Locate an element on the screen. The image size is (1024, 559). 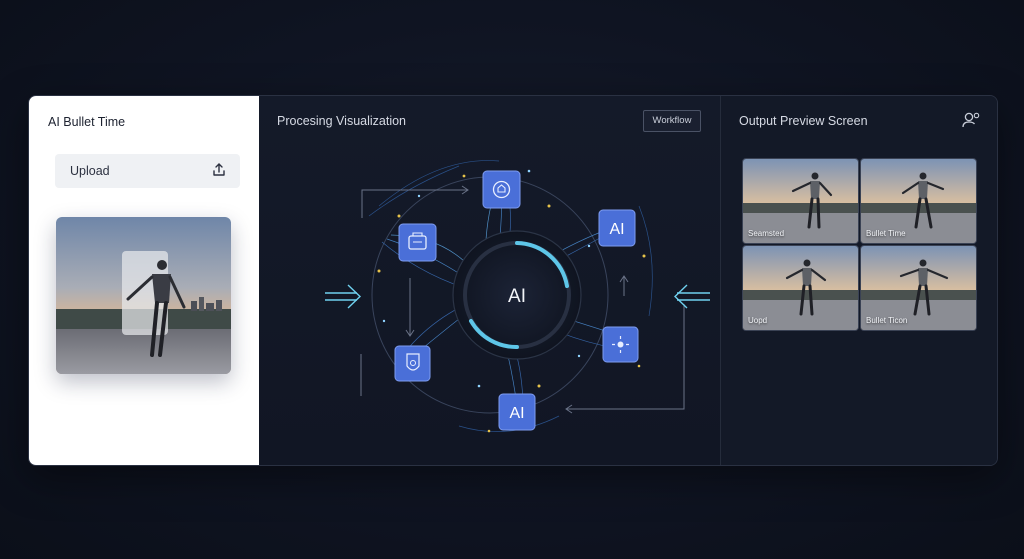
input-panel: AI Bullet Time Upload is located at coordinates (144, 280).